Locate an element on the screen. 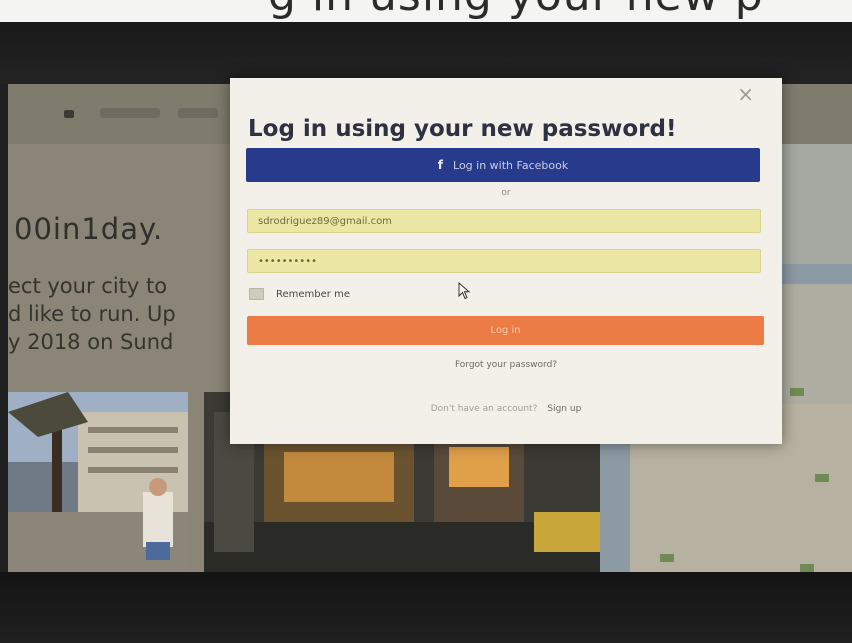 This screenshot has height=643, width=852. forgot-password-link: Forgot your password? is located at coordinates (506, 365).